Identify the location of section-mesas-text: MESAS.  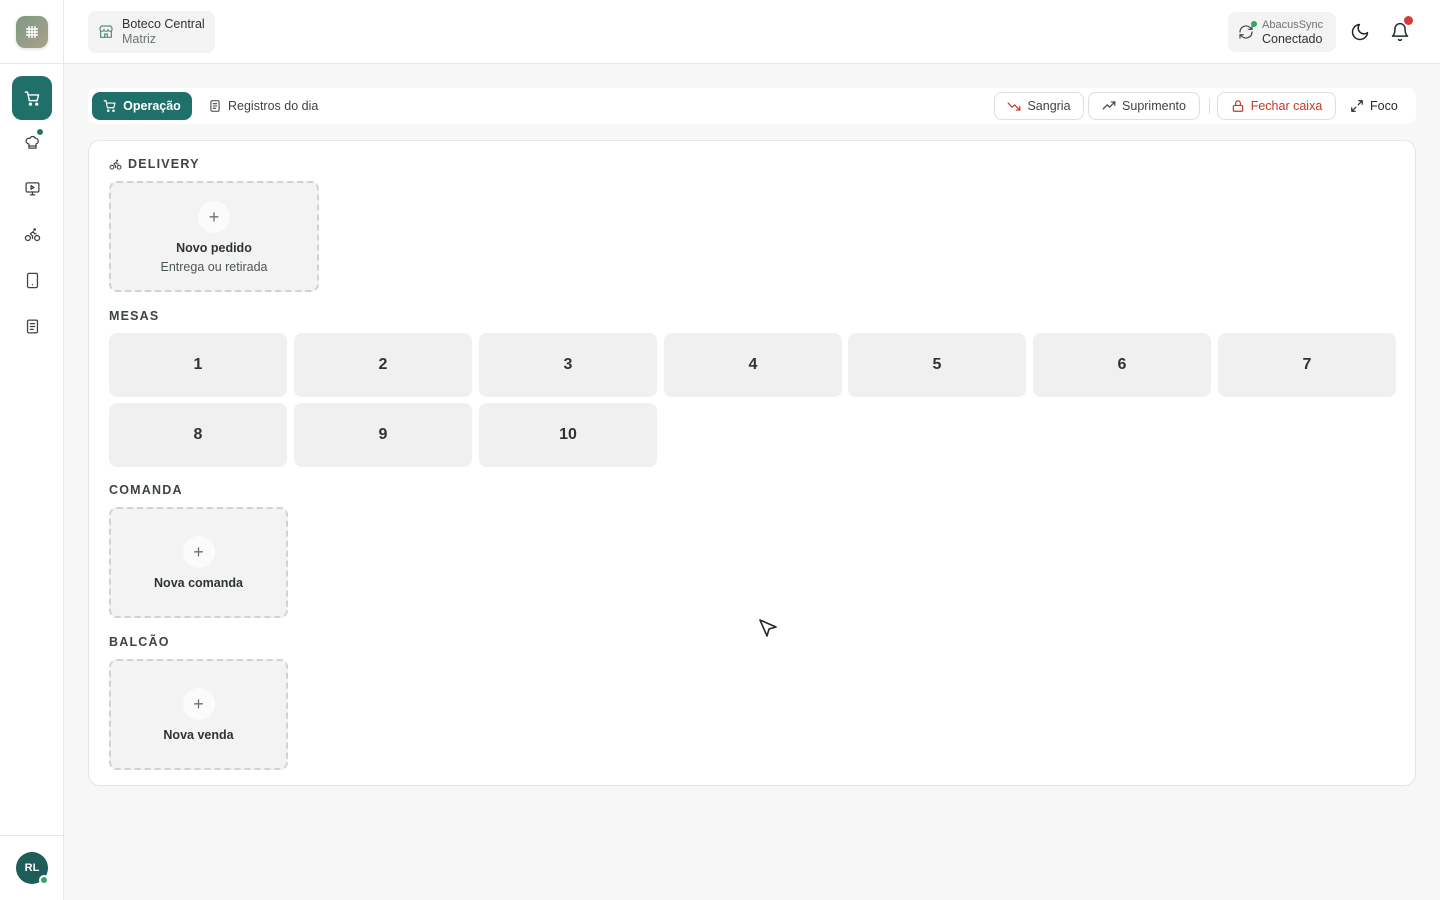
(134, 316).